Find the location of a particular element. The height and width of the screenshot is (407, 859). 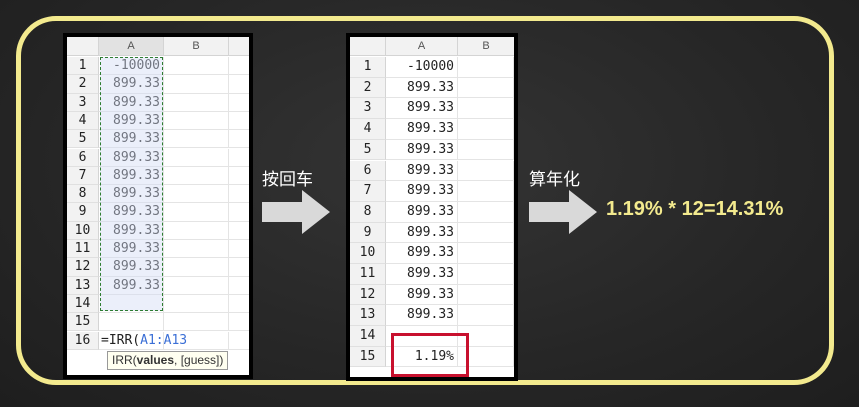

column-header-c is located at coordinates (239, 46).